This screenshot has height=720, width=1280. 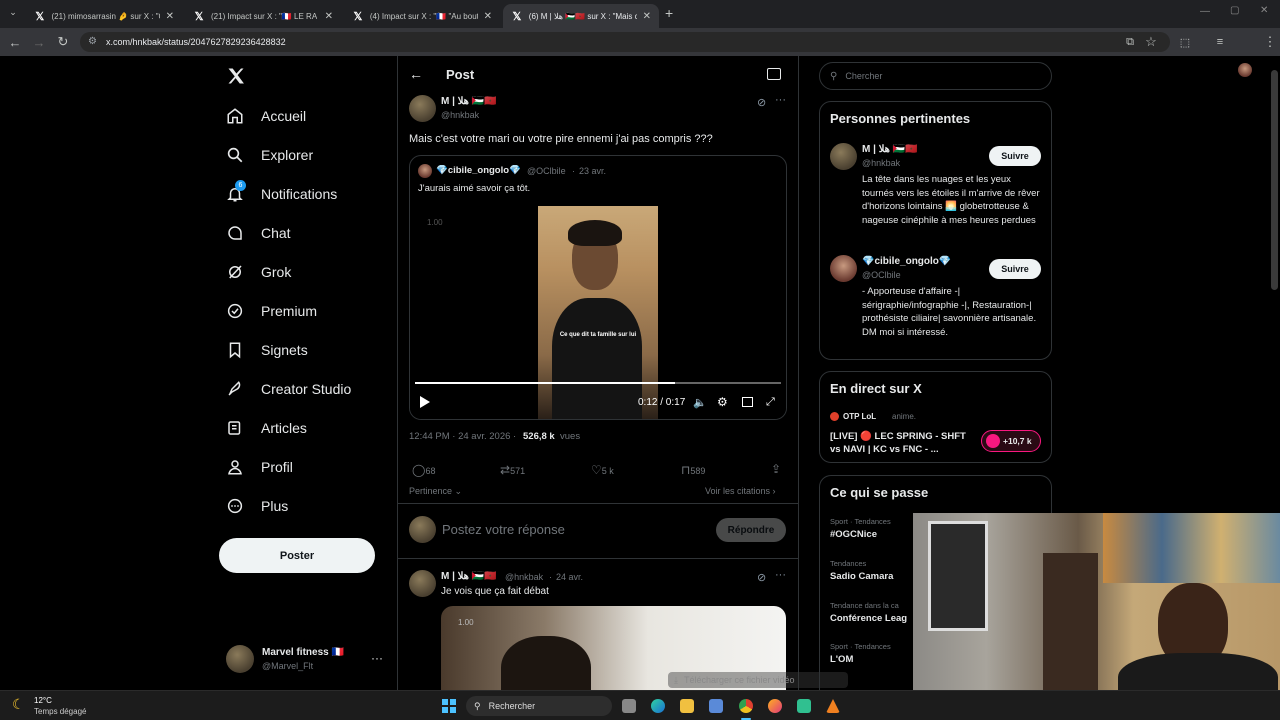 I want to click on reply-author-handle: @hnkbak, so click(x=524, y=577).